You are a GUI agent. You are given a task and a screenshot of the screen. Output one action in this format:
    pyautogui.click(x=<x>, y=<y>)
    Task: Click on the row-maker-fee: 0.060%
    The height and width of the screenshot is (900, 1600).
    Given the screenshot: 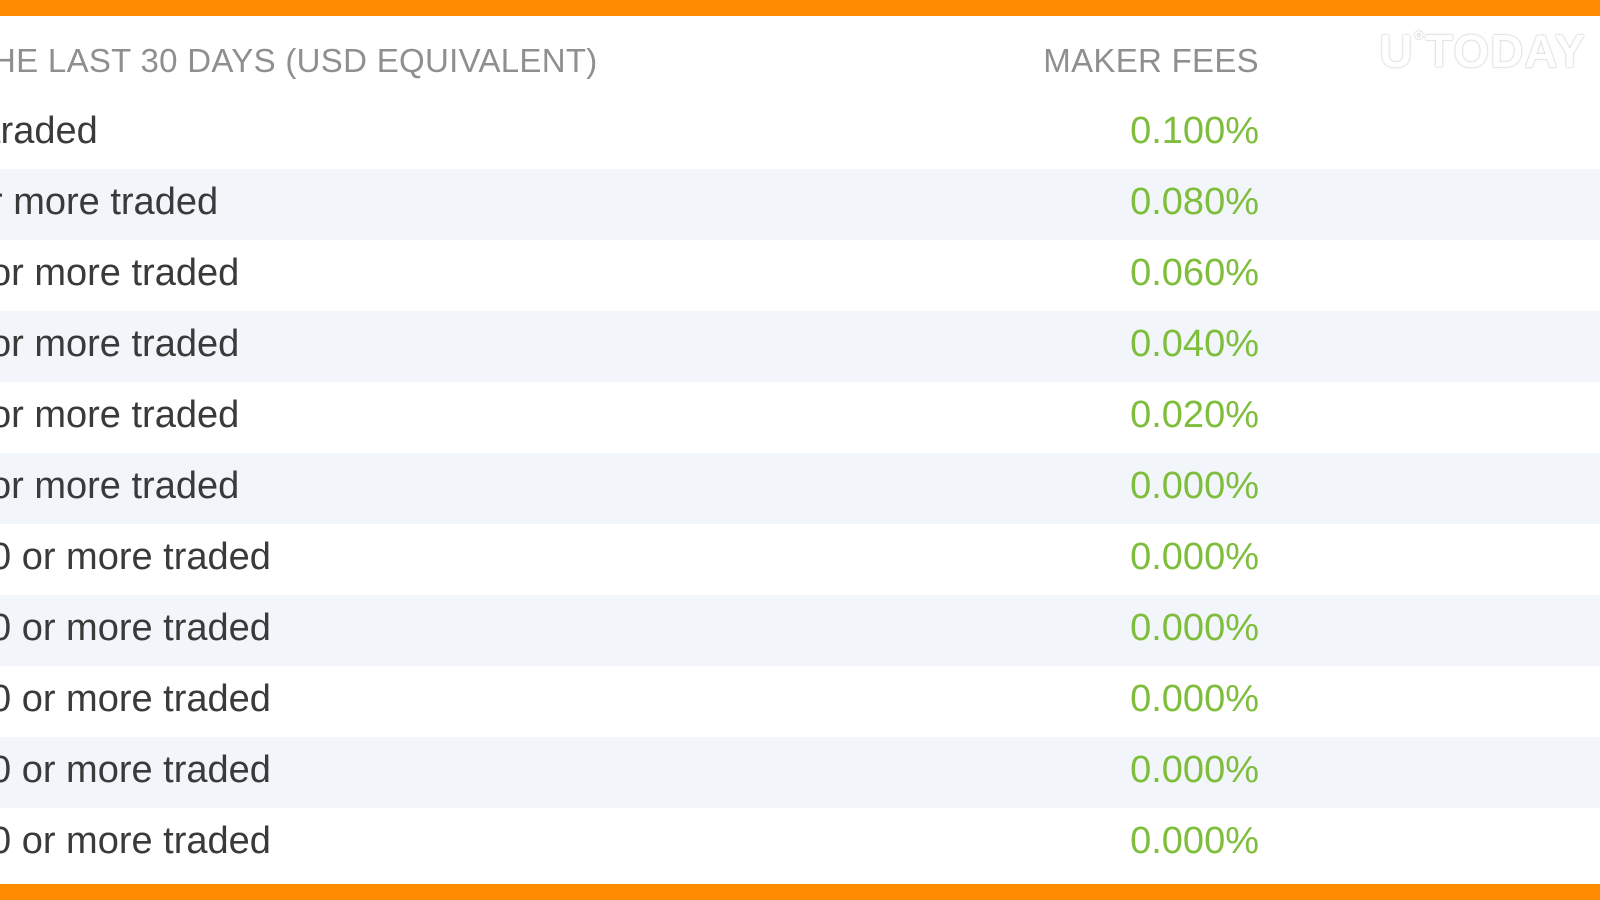 What is the action you would take?
    pyautogui.click(x=1194, y=273)
    